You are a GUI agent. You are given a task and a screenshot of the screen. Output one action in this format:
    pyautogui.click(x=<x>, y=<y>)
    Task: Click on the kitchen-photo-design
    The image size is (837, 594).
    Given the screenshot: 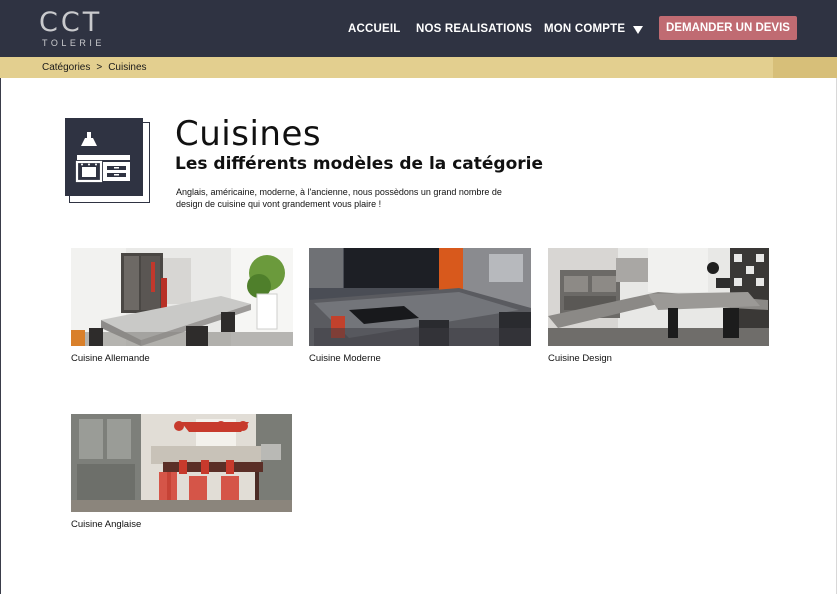 What is the action you would take?
    pyautogui.click(x=658, y=297)
    